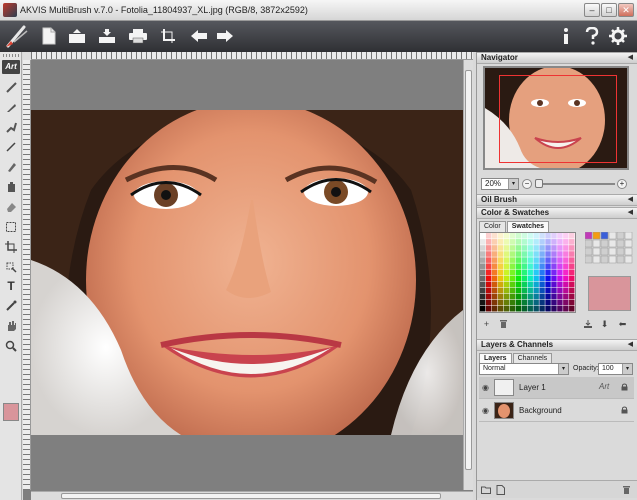 Image resolution: width=637 pixels, height=500 pixels. What do you see at coordinates (168, 36) in the screenshot?
I see `crop-icon` at bounding box center [168, 36].